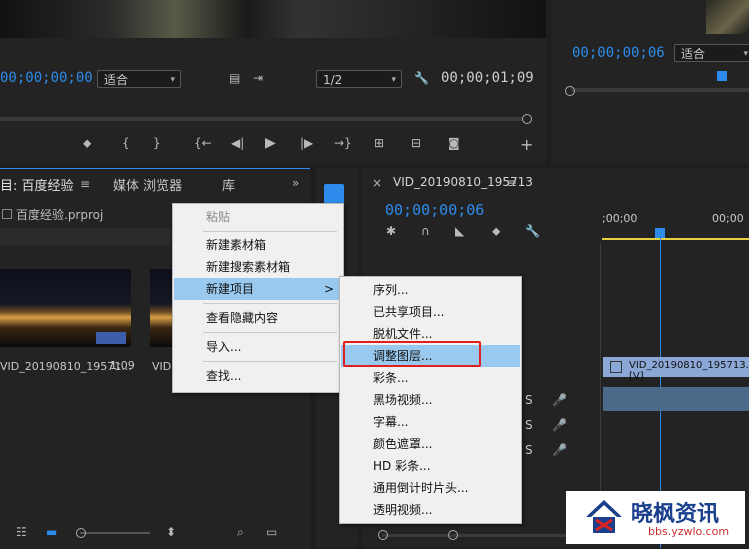 This screenshot has width=749, height=549. I want to click on project-search-bar, so click(85, 237).